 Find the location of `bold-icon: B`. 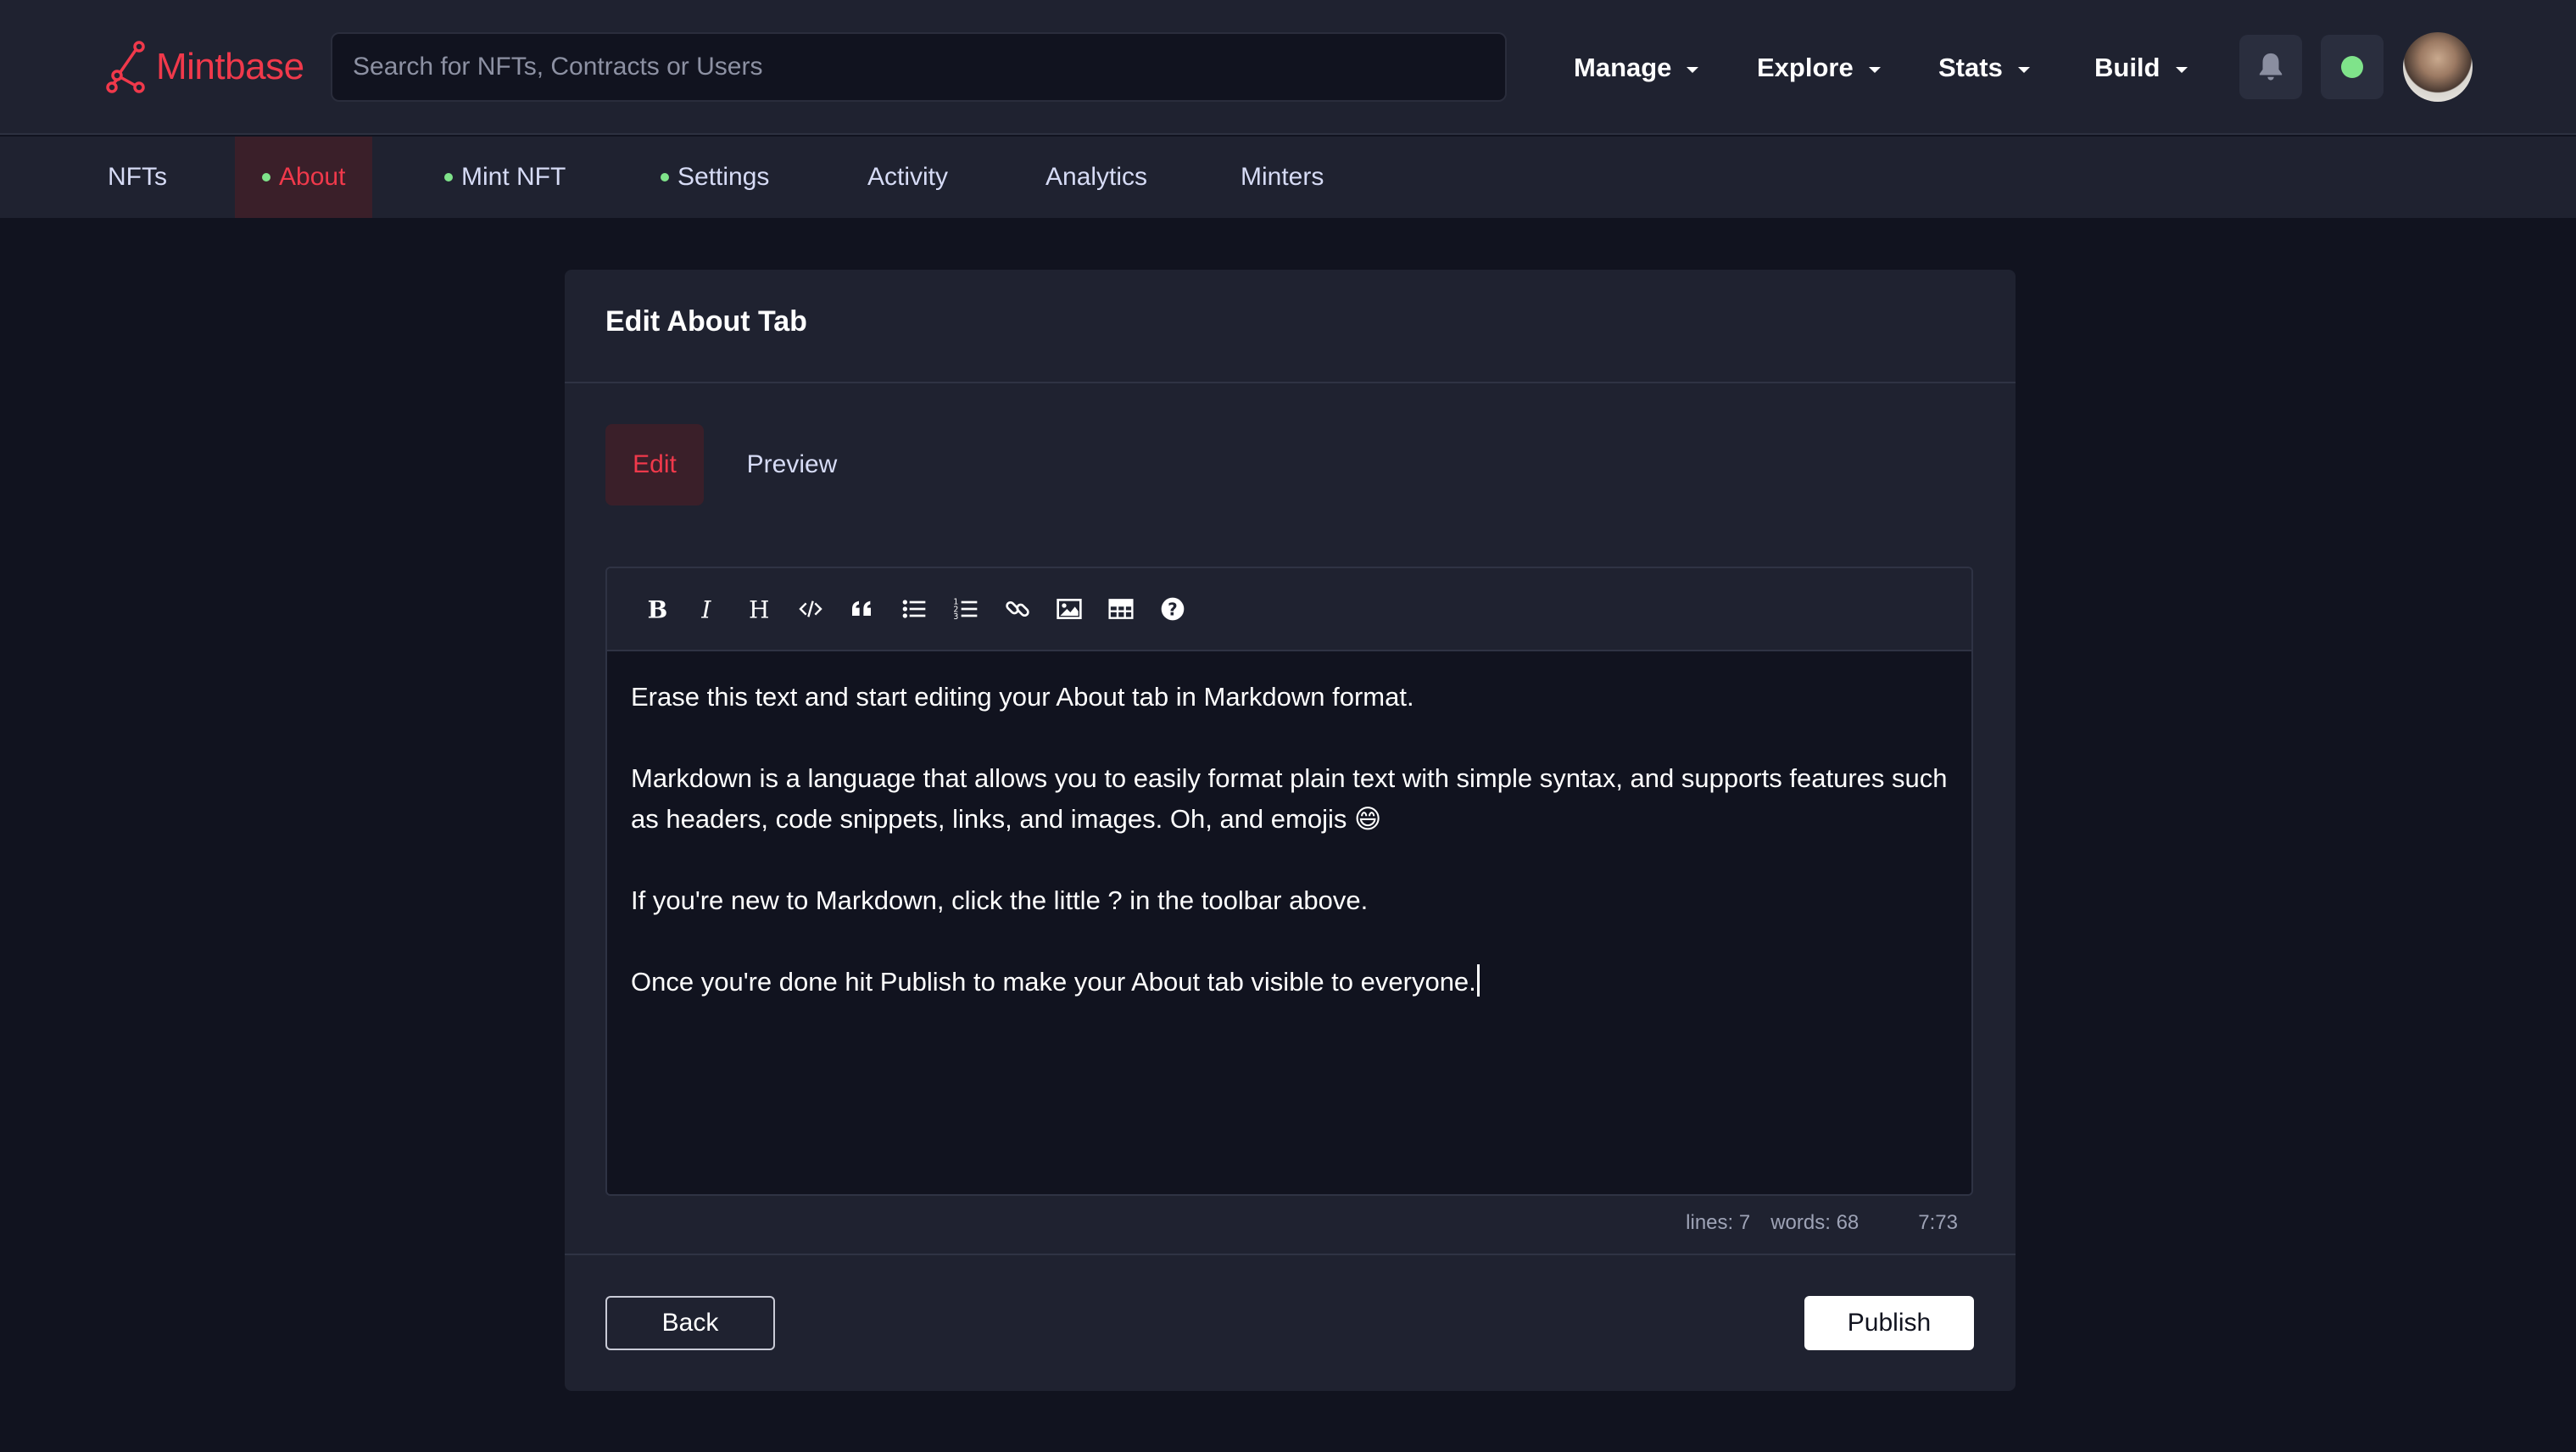

bold-icon: B is located at coordinates (657, 609).